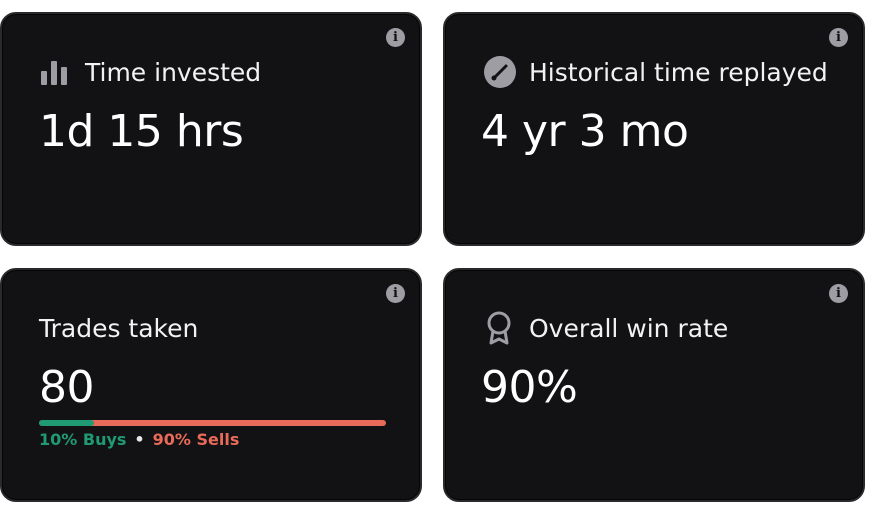  I want to click on card-header: Overall win rate, so click(605, 328).